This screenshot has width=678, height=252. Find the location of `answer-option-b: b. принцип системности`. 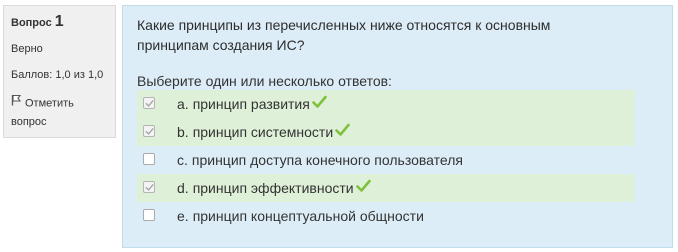

answer-option-b: b. принцип системности is located at coordinates (386, 132).